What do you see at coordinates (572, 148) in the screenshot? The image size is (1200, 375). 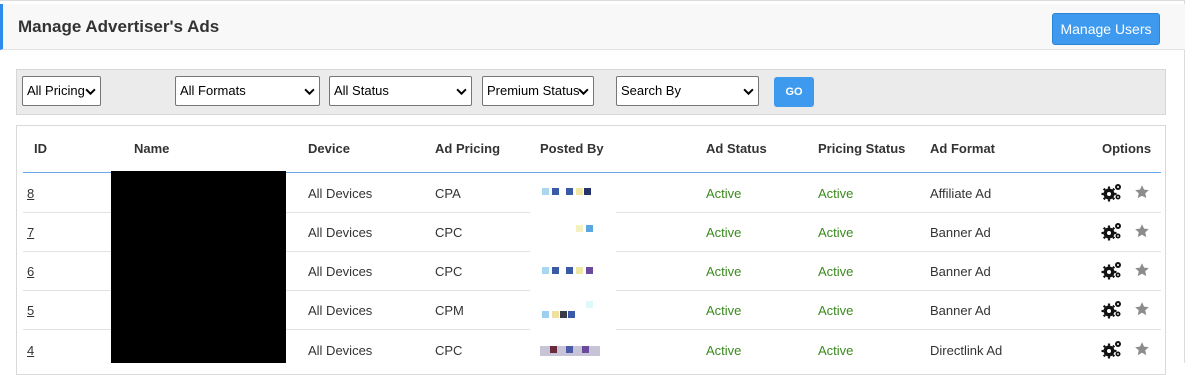 I see `column-header-posted-by: Posted By` at bounding box center [572, 148].